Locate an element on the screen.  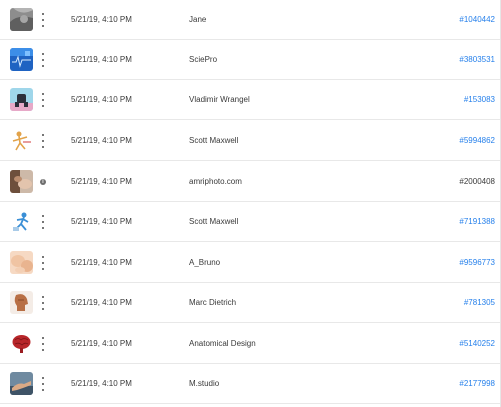
blue-medical-scan-thumbnail is located at coordinates (21, 59).